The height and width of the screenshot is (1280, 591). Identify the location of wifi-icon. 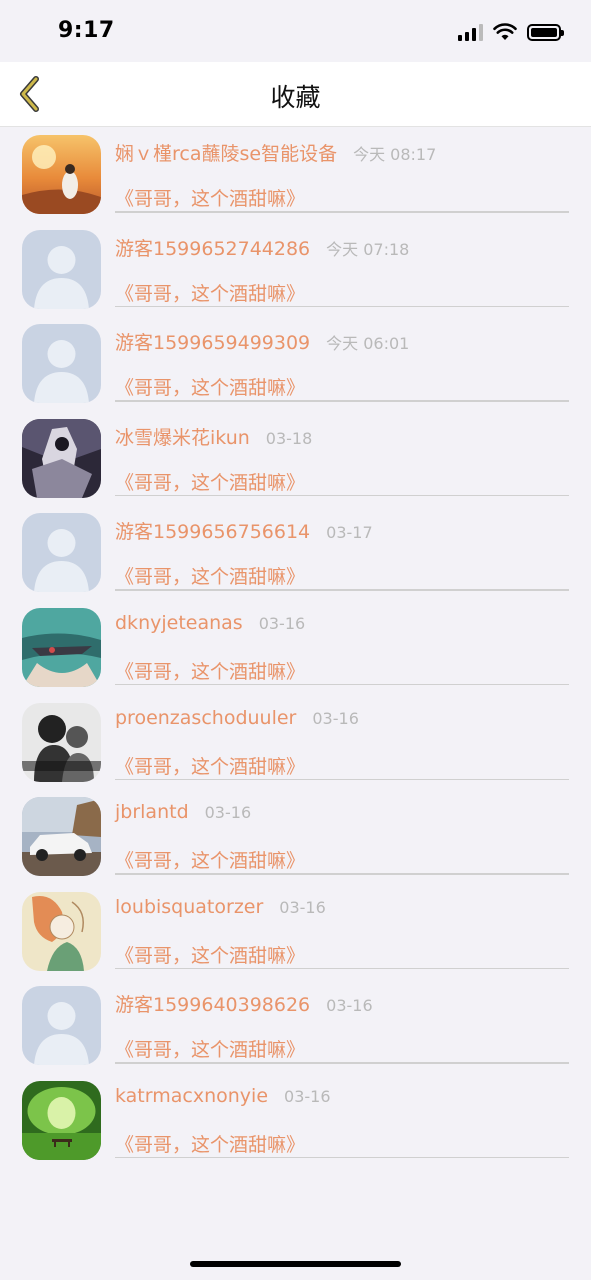
(505, 31).